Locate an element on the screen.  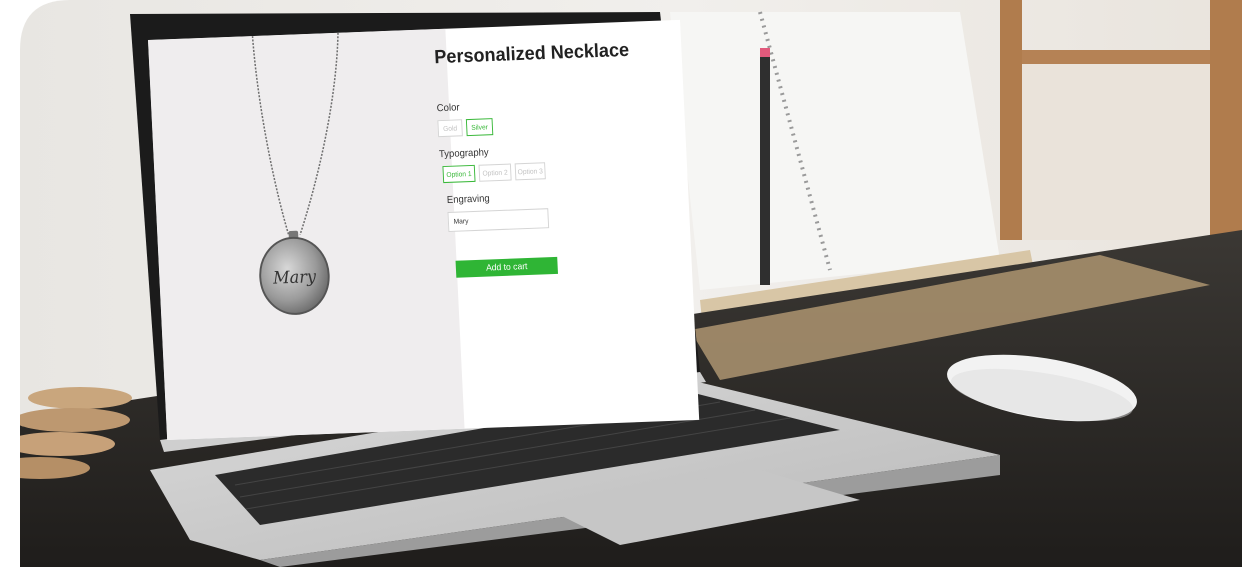
necklace-pendant-image: Mary is located at coordinates (295, 173).